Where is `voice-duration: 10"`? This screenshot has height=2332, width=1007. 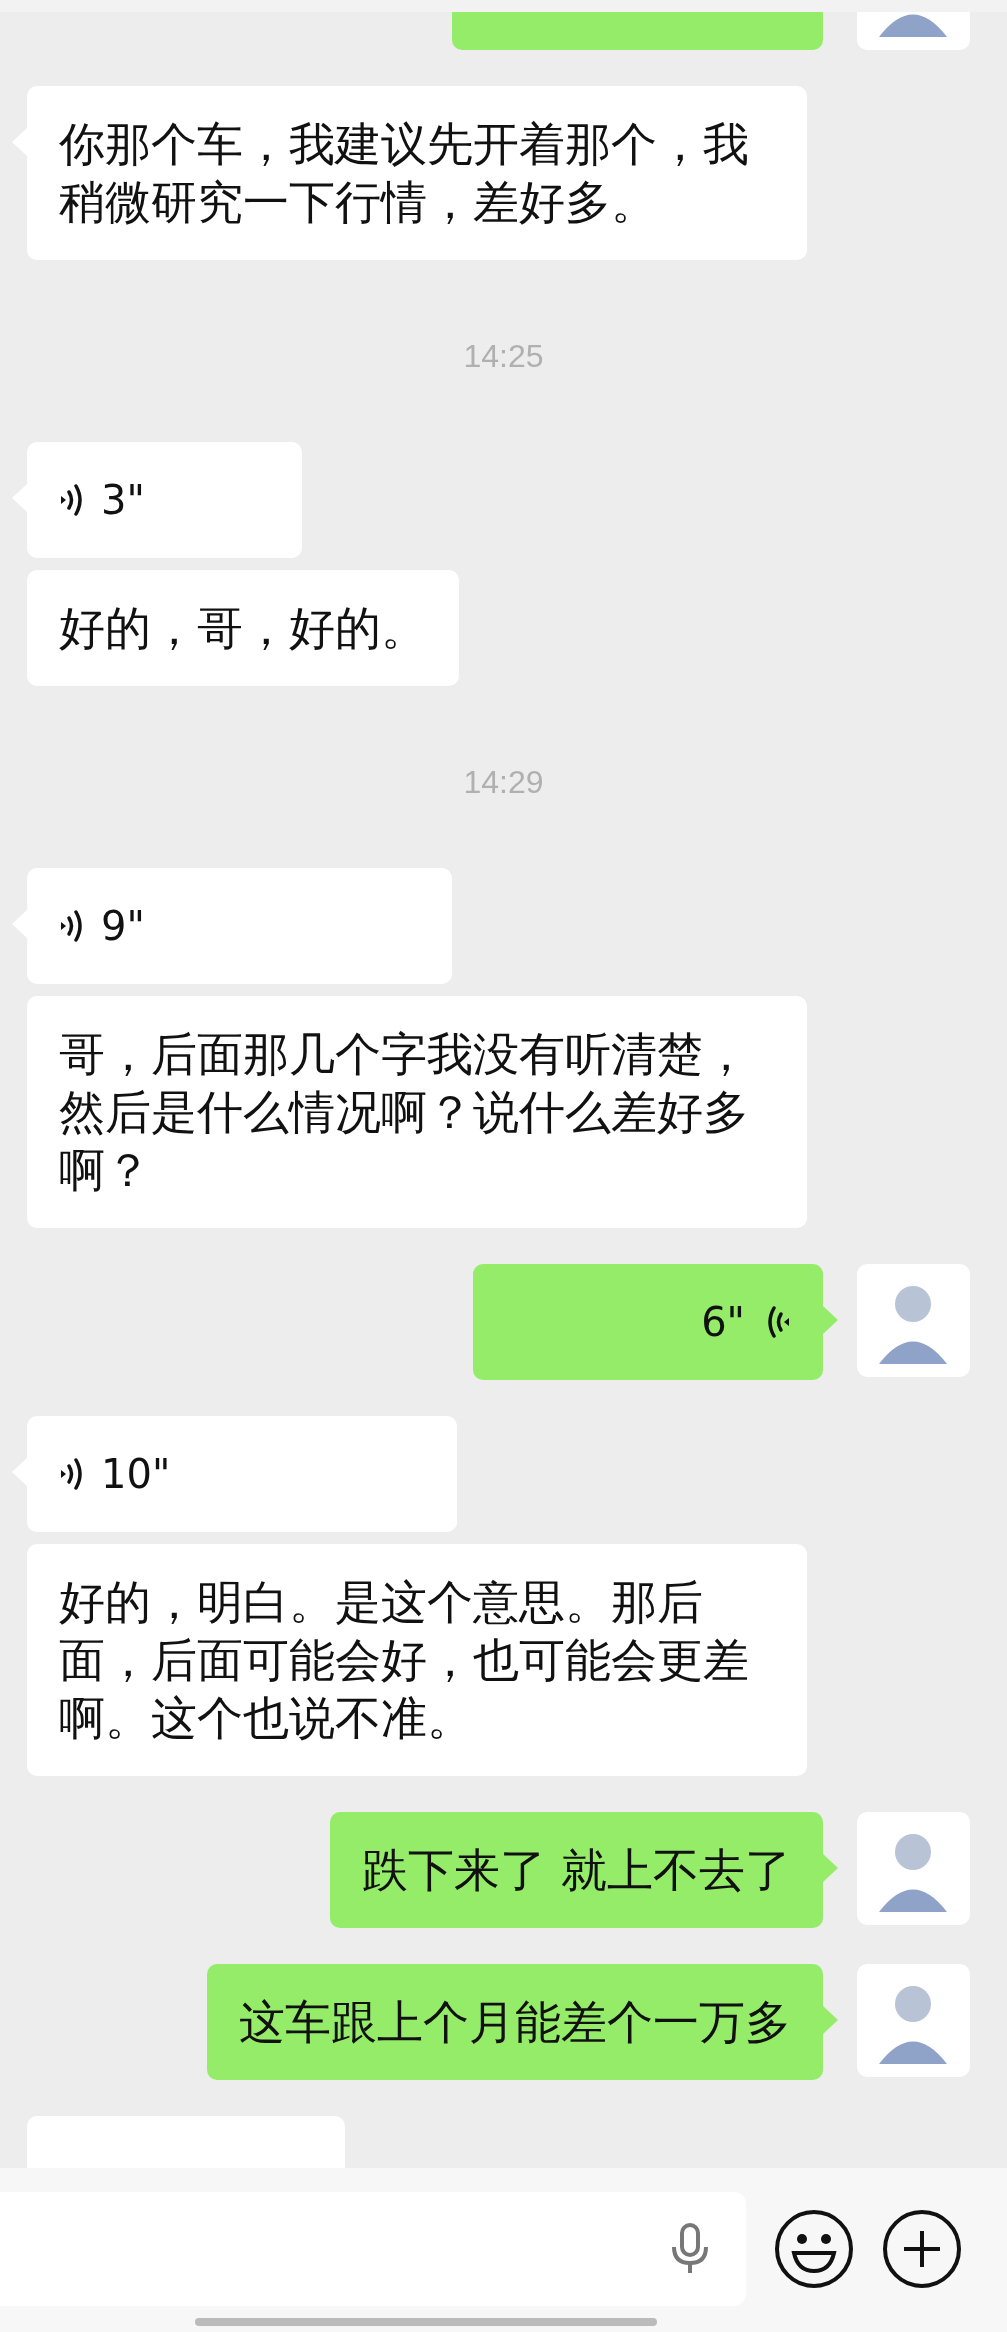 voice-duration: 10" is located at coordinates (136, 1474).